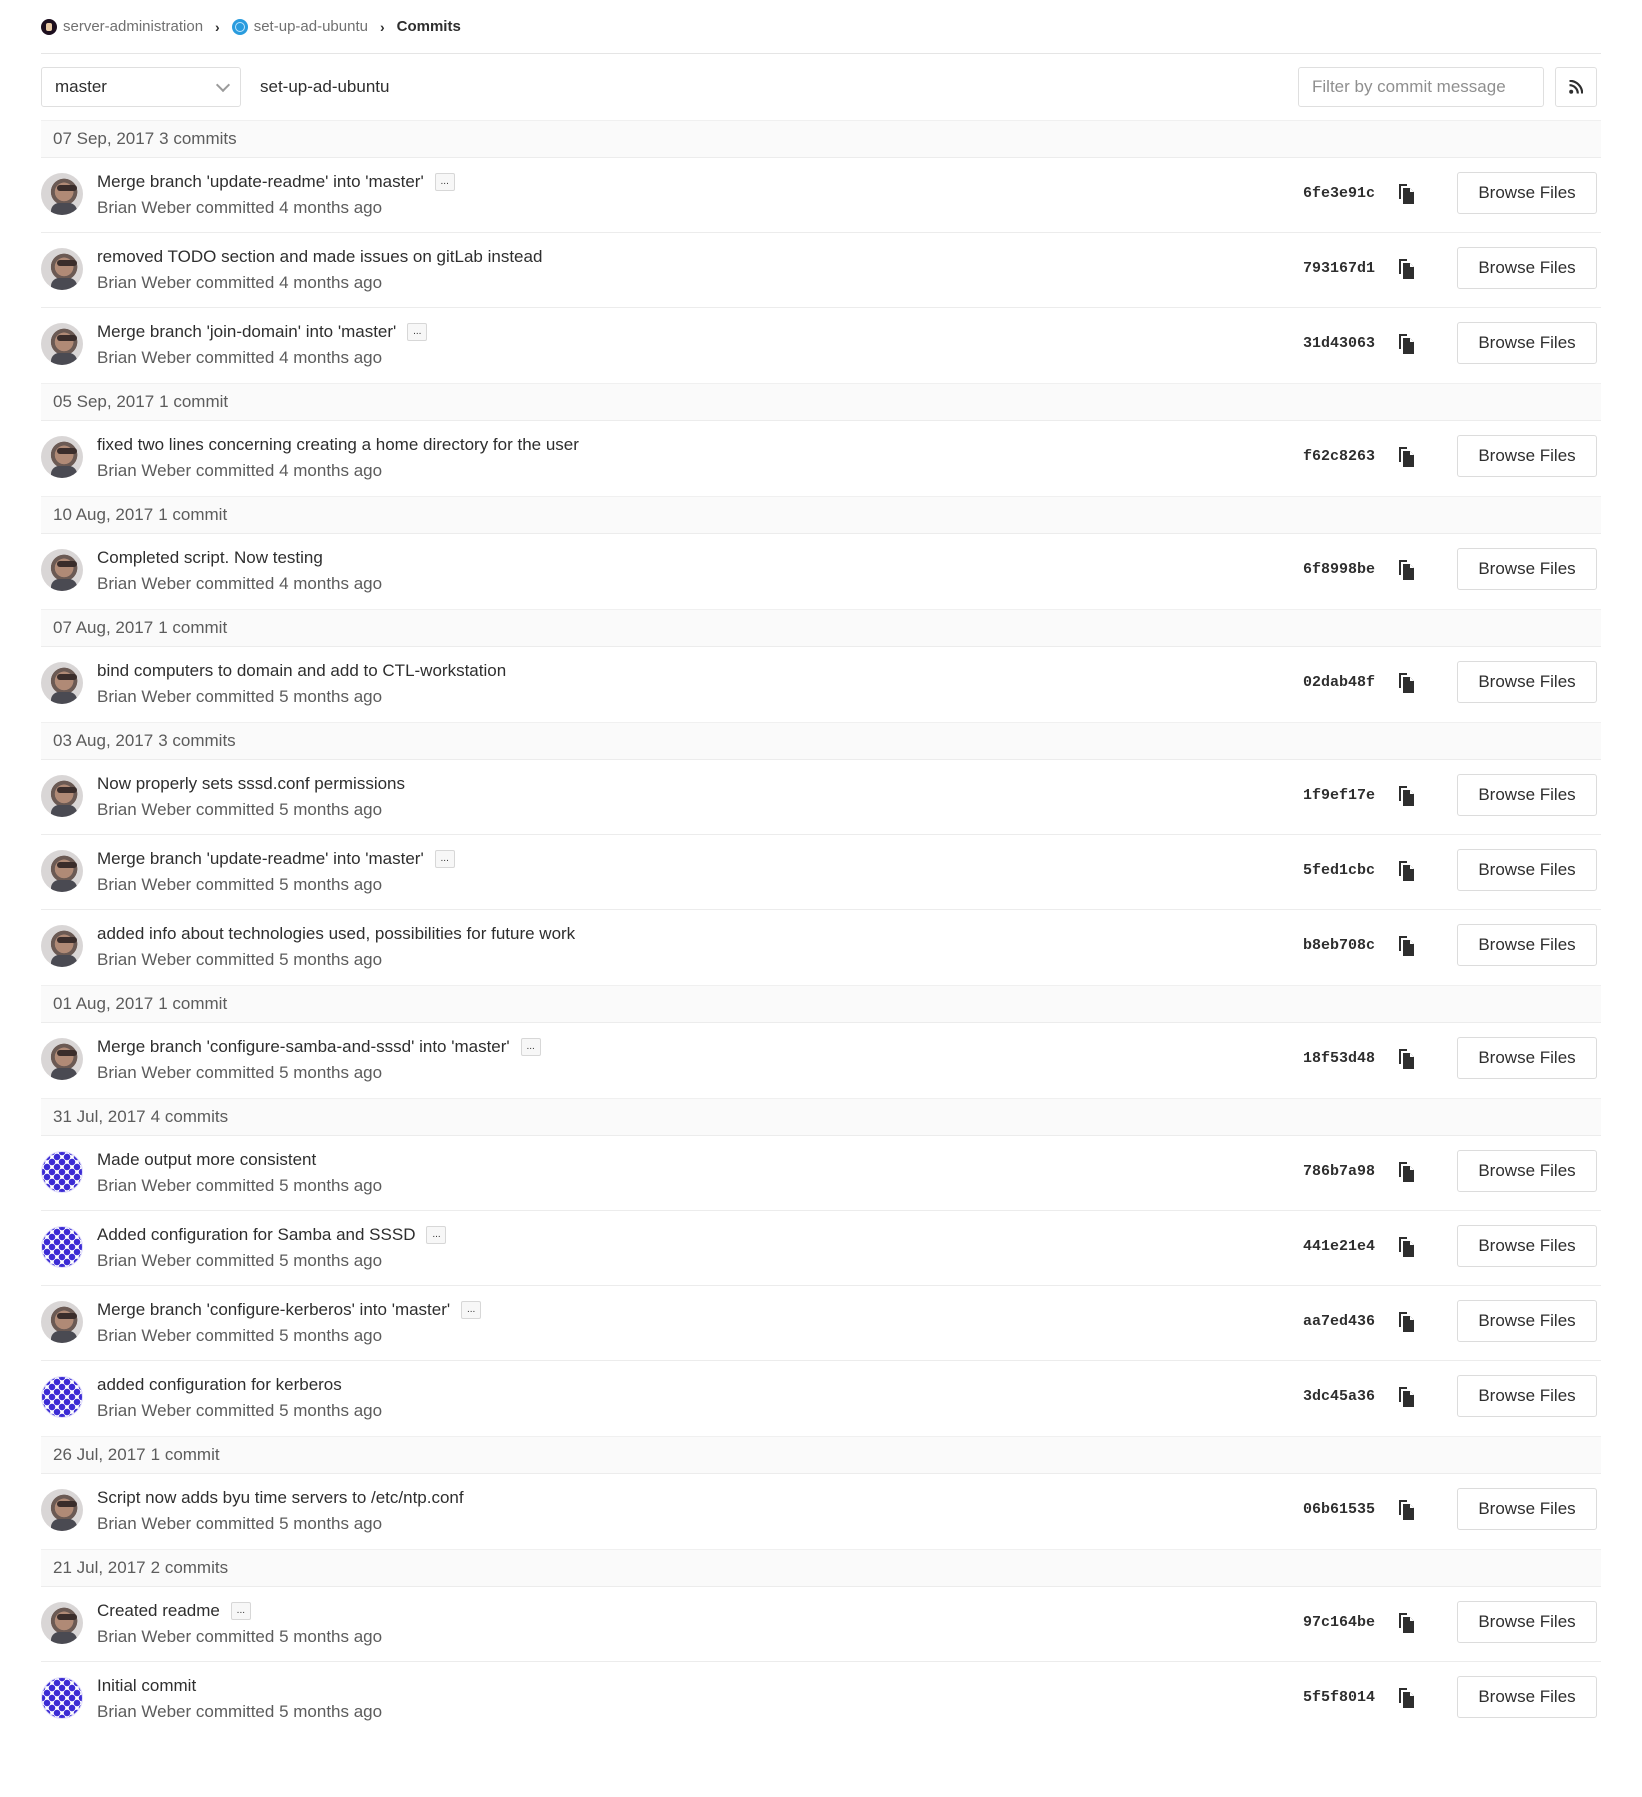  Describe the element at coordinates (299, 26) in the screenshot. I see `breadcrumb-project-link: set-up-ad-ubuntu` at that location.